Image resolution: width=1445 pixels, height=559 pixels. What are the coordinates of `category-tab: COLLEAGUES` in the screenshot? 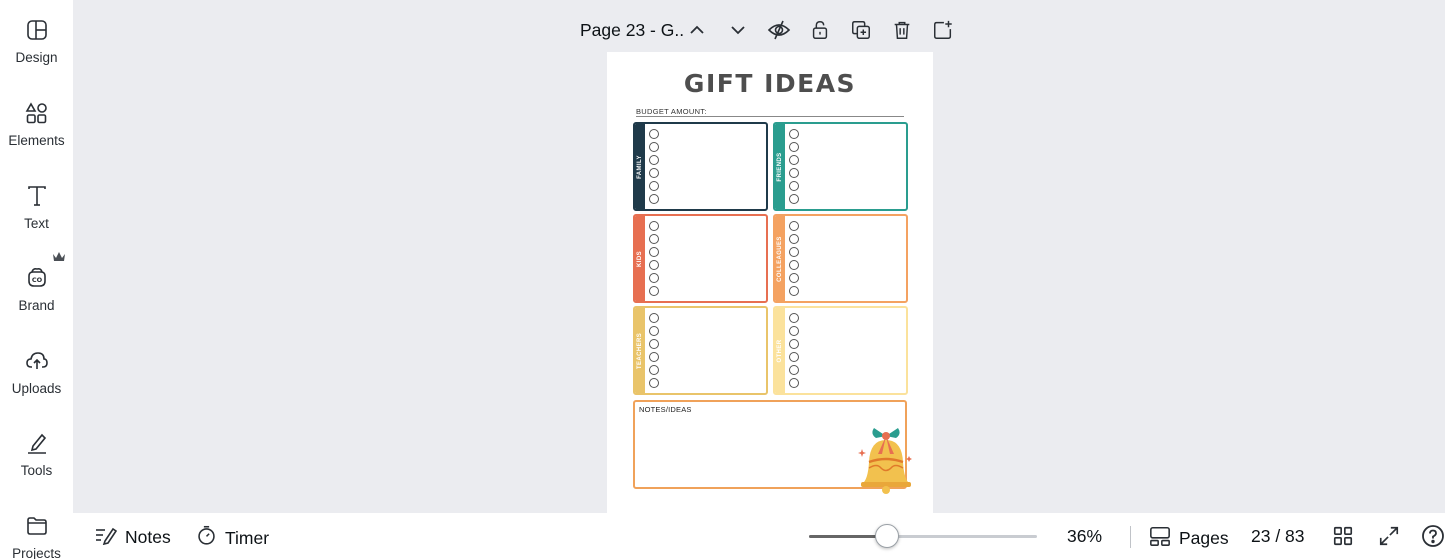 It's located at (780, 258).